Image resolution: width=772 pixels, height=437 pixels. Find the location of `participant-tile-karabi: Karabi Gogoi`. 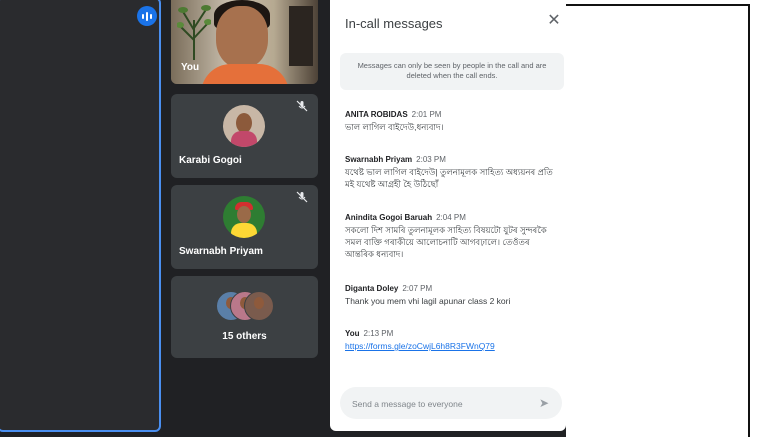

participant-tile-karabi: Karabi Gogoi is located at coordinates (244, 136).